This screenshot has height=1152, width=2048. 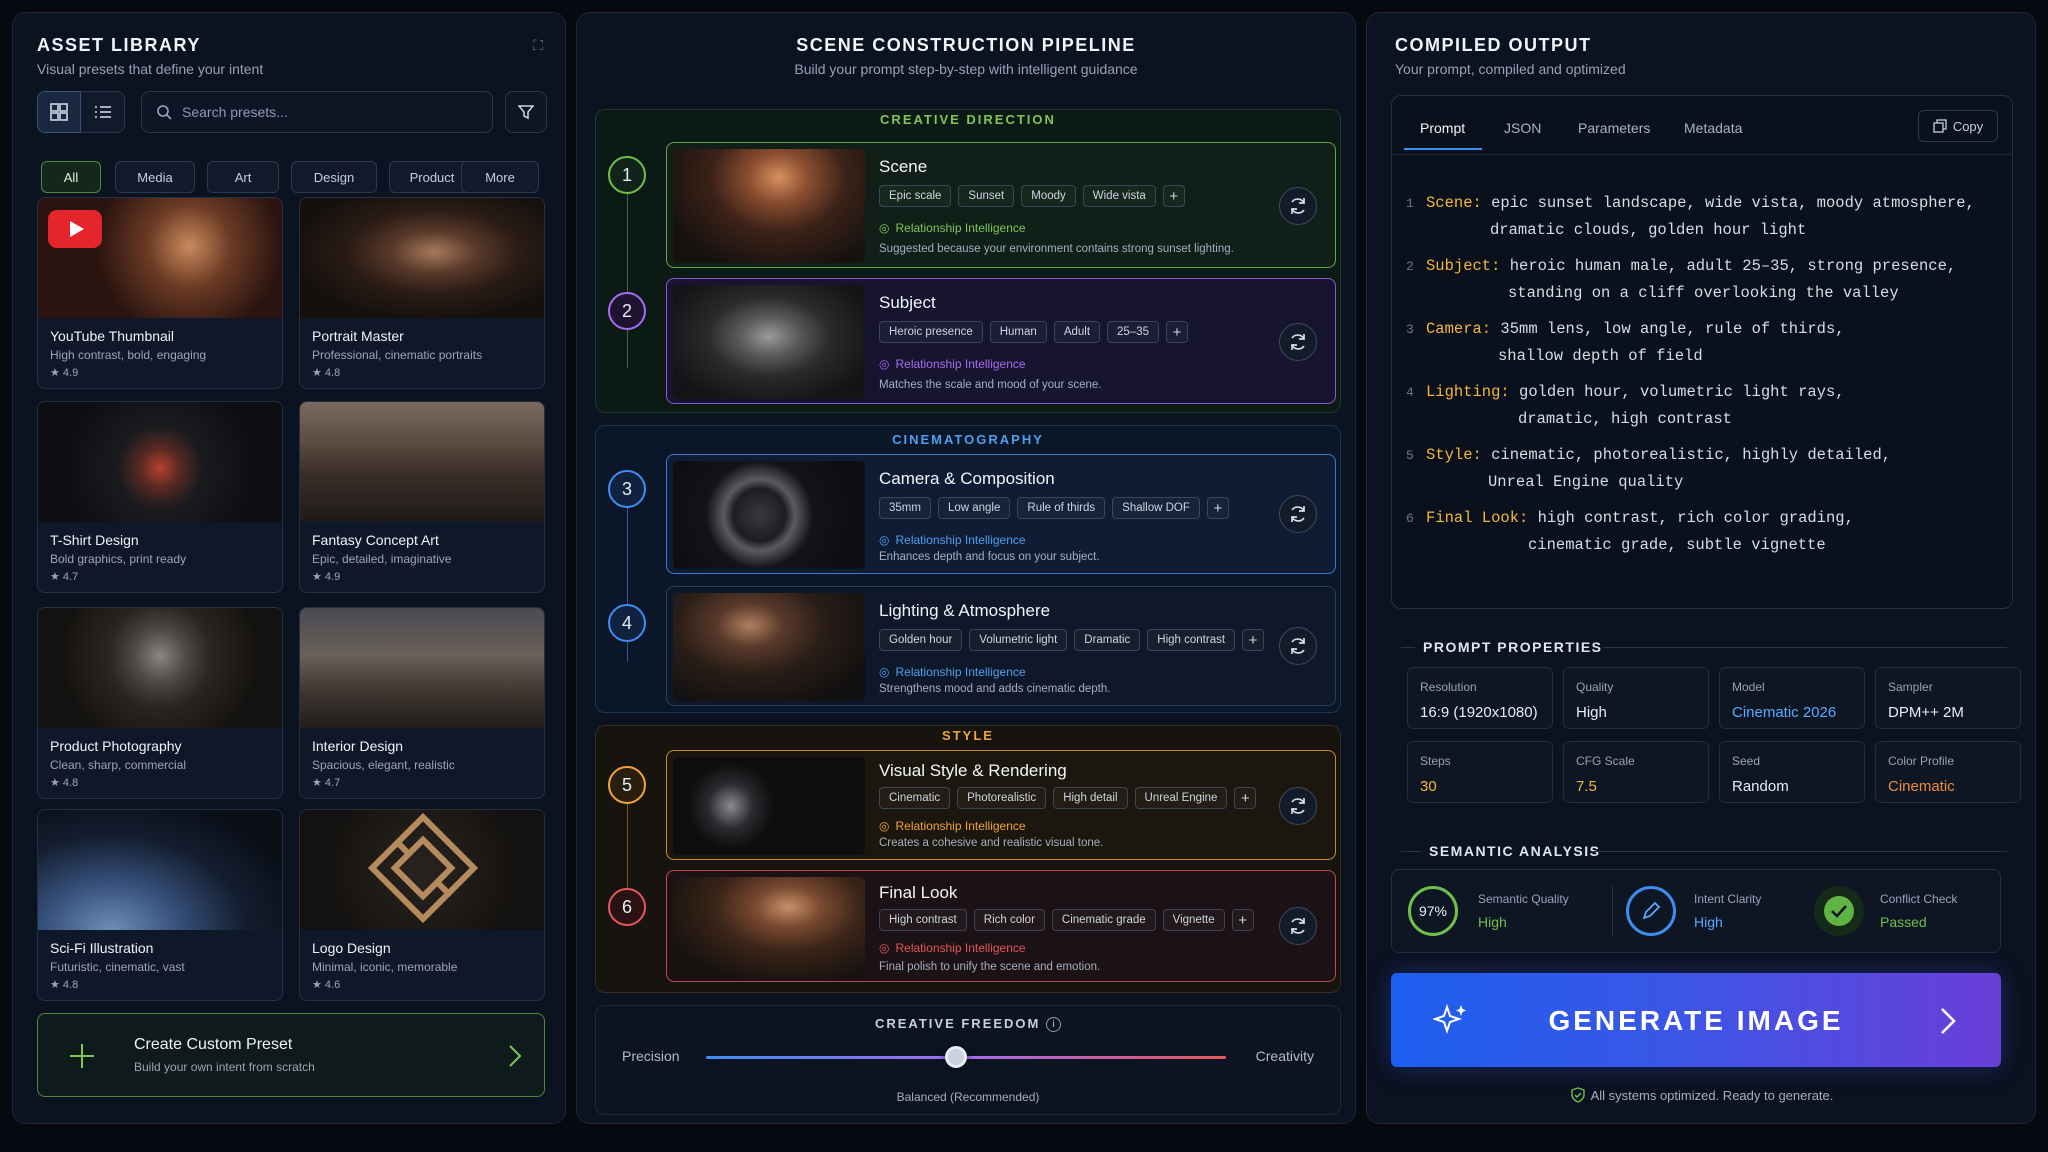 I want to click on search-input, so click(x=332, y=112).